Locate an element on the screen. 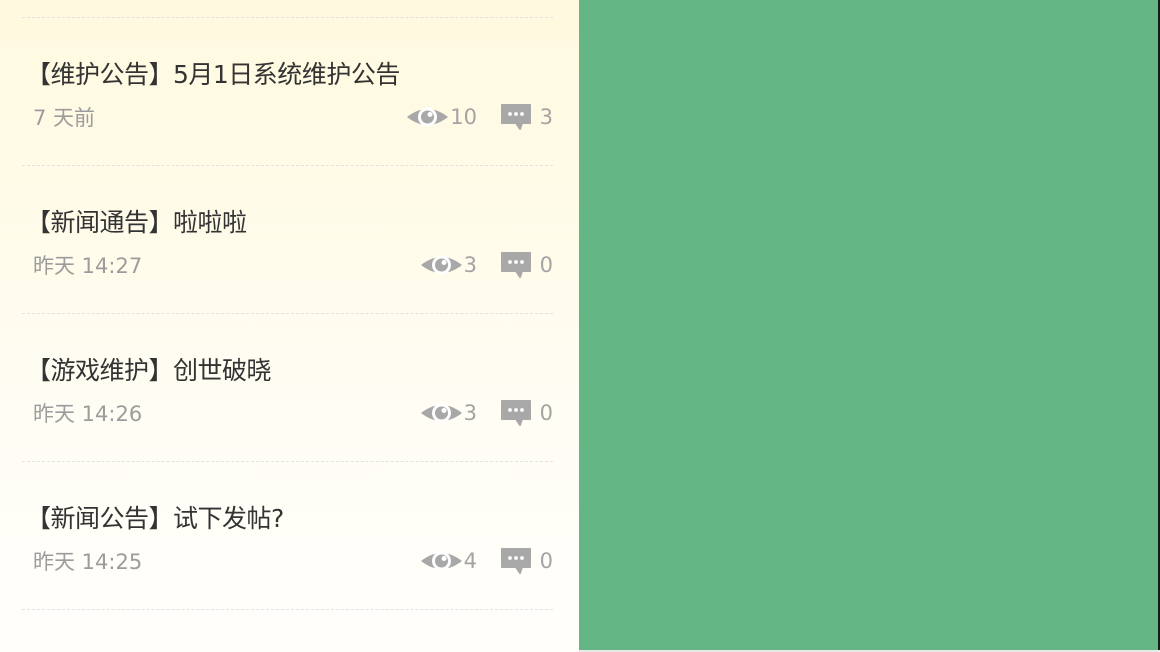  post-title: 【新闻通告】啦啦啦 is located at coordinates (136, 221).